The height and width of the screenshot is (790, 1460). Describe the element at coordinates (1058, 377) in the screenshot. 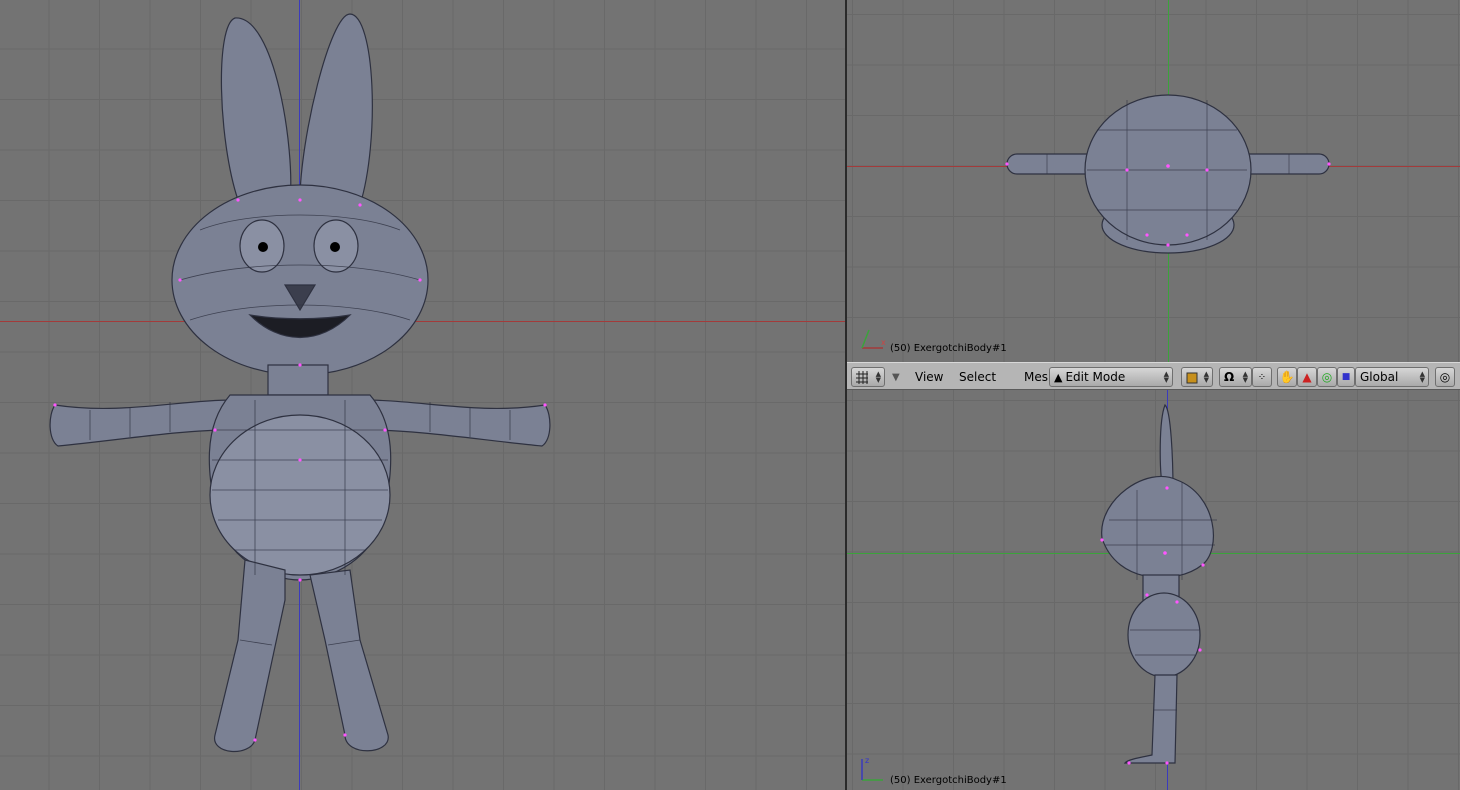

I see `mode-triangle-icon: ▲` at that location.